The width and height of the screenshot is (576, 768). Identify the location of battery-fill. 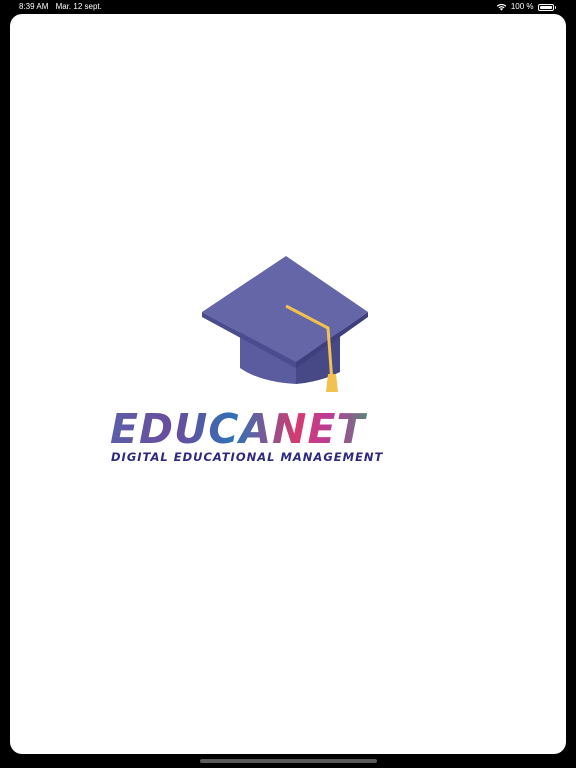
(545, 7).